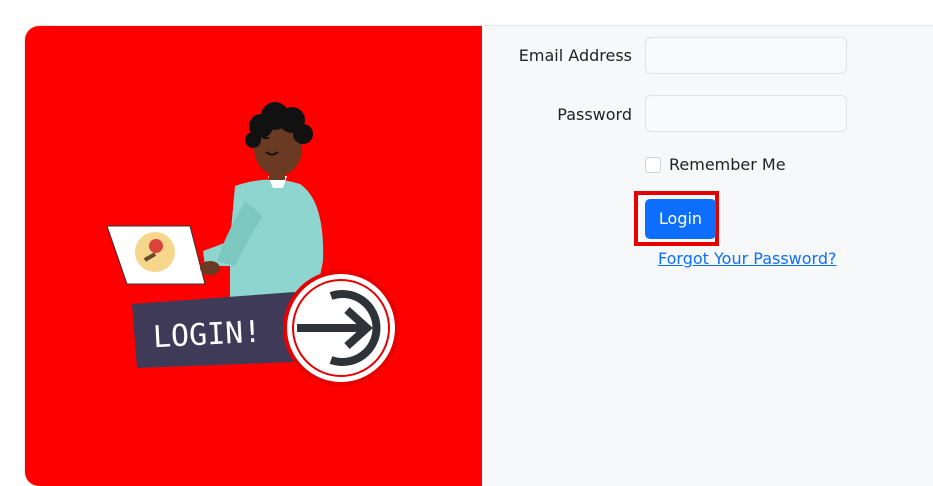 The width and height of the screenshot is (933, 486). I want to click on email-field, so click(746, 55).